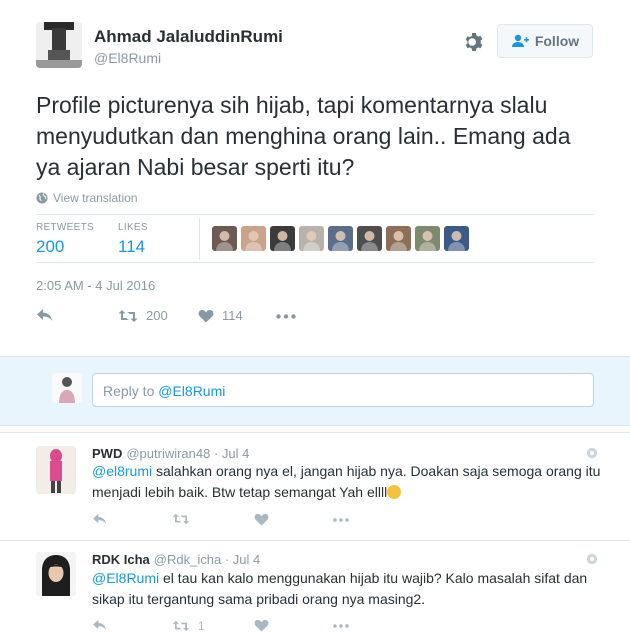  What do you see at coordinates (95, 198) in the screenshot?
I see `view-translation-label: View translation` at bounding box center [95, 198].